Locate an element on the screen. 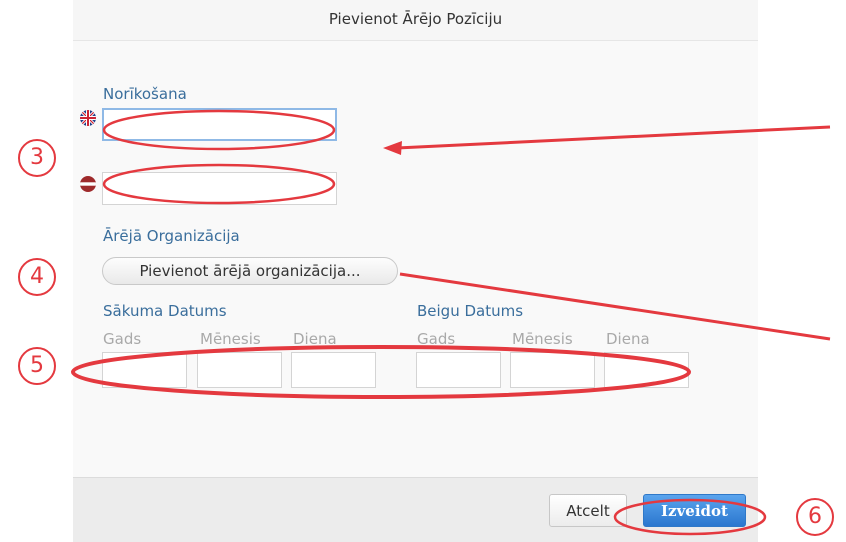 The image size is (846, 542). end-date-label: Beigu Datums is located at coordinates (470, 311).